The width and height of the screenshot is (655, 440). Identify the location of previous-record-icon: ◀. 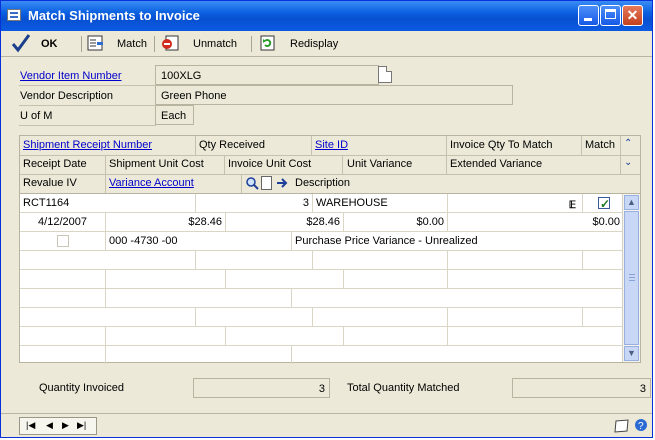
(49, 425).